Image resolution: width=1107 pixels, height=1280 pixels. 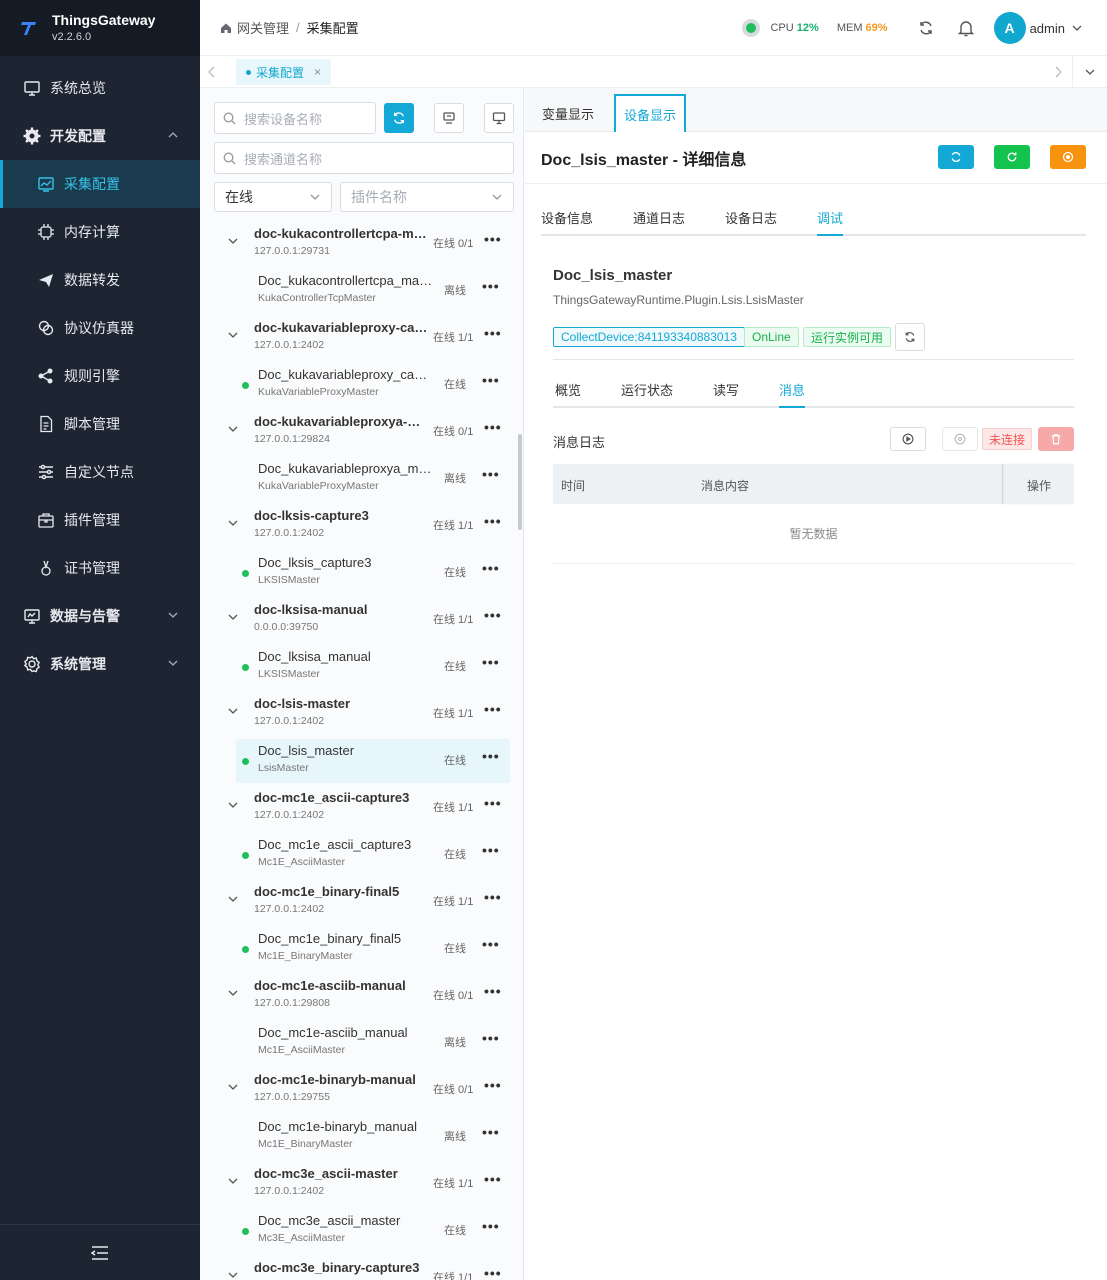 What do you see at coordinates (650, 113) in the screenshot?
I see `tab-devices: 设备显示` at bounding box center [650, 113].